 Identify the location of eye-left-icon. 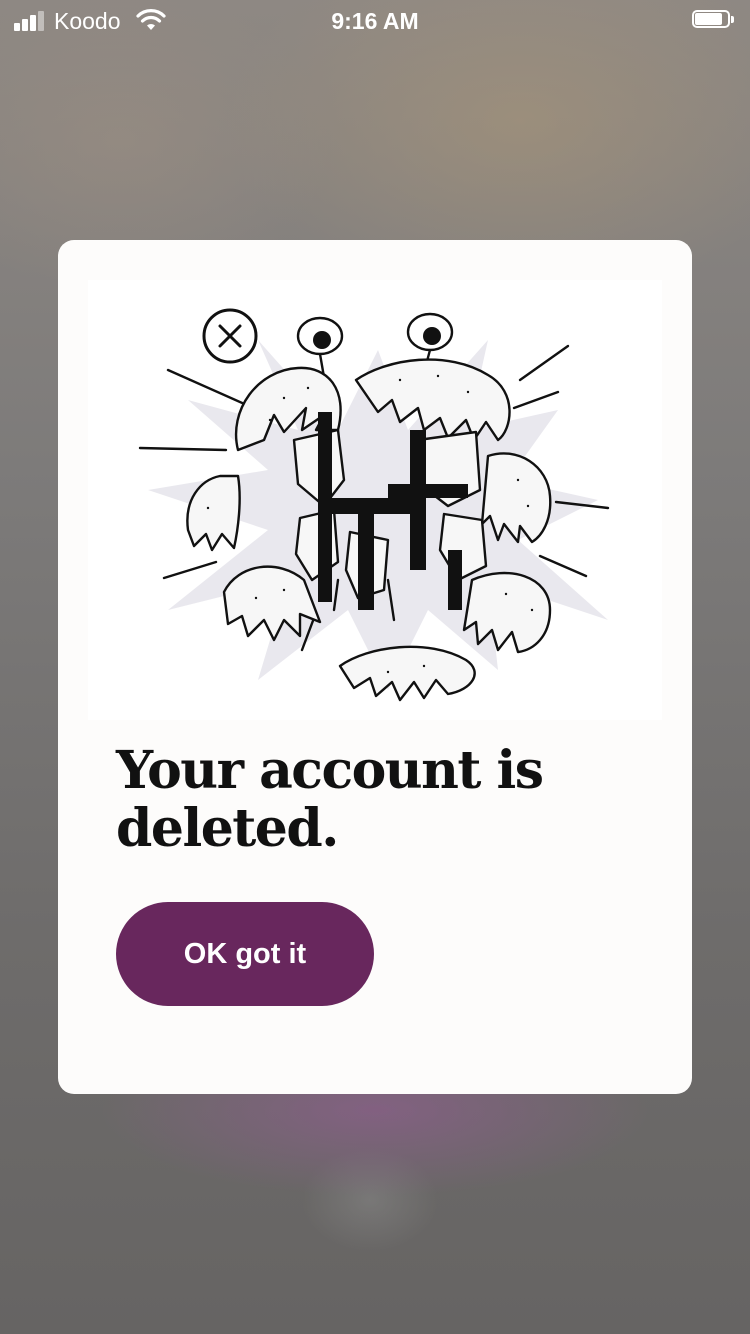
(320, 336).